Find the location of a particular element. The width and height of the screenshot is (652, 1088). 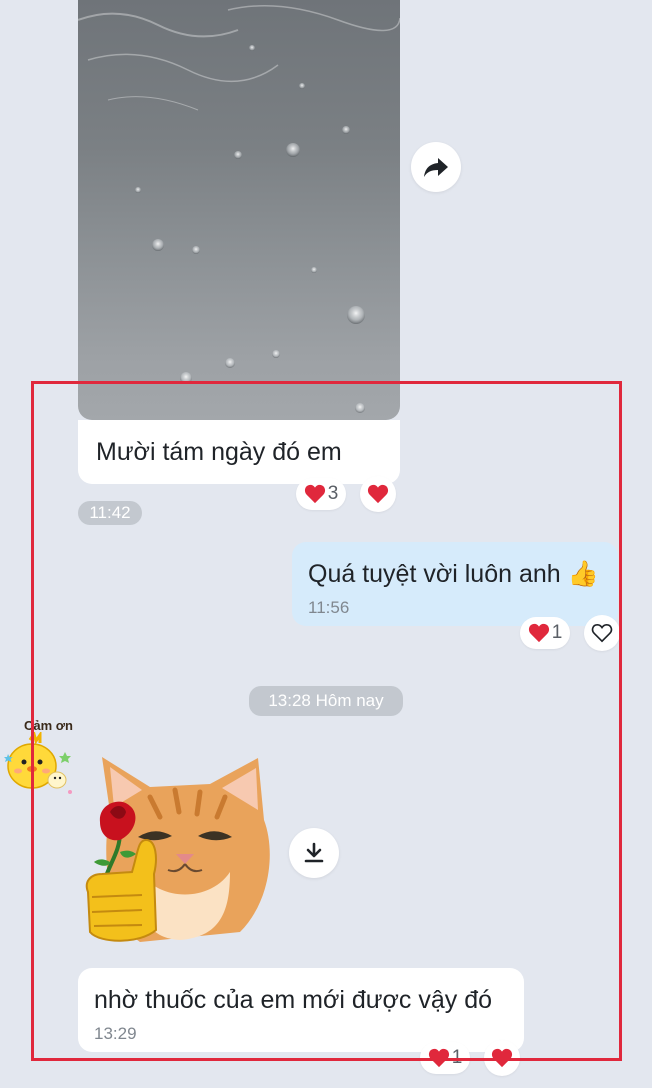

forward-button is located at coordinates (436, 167).